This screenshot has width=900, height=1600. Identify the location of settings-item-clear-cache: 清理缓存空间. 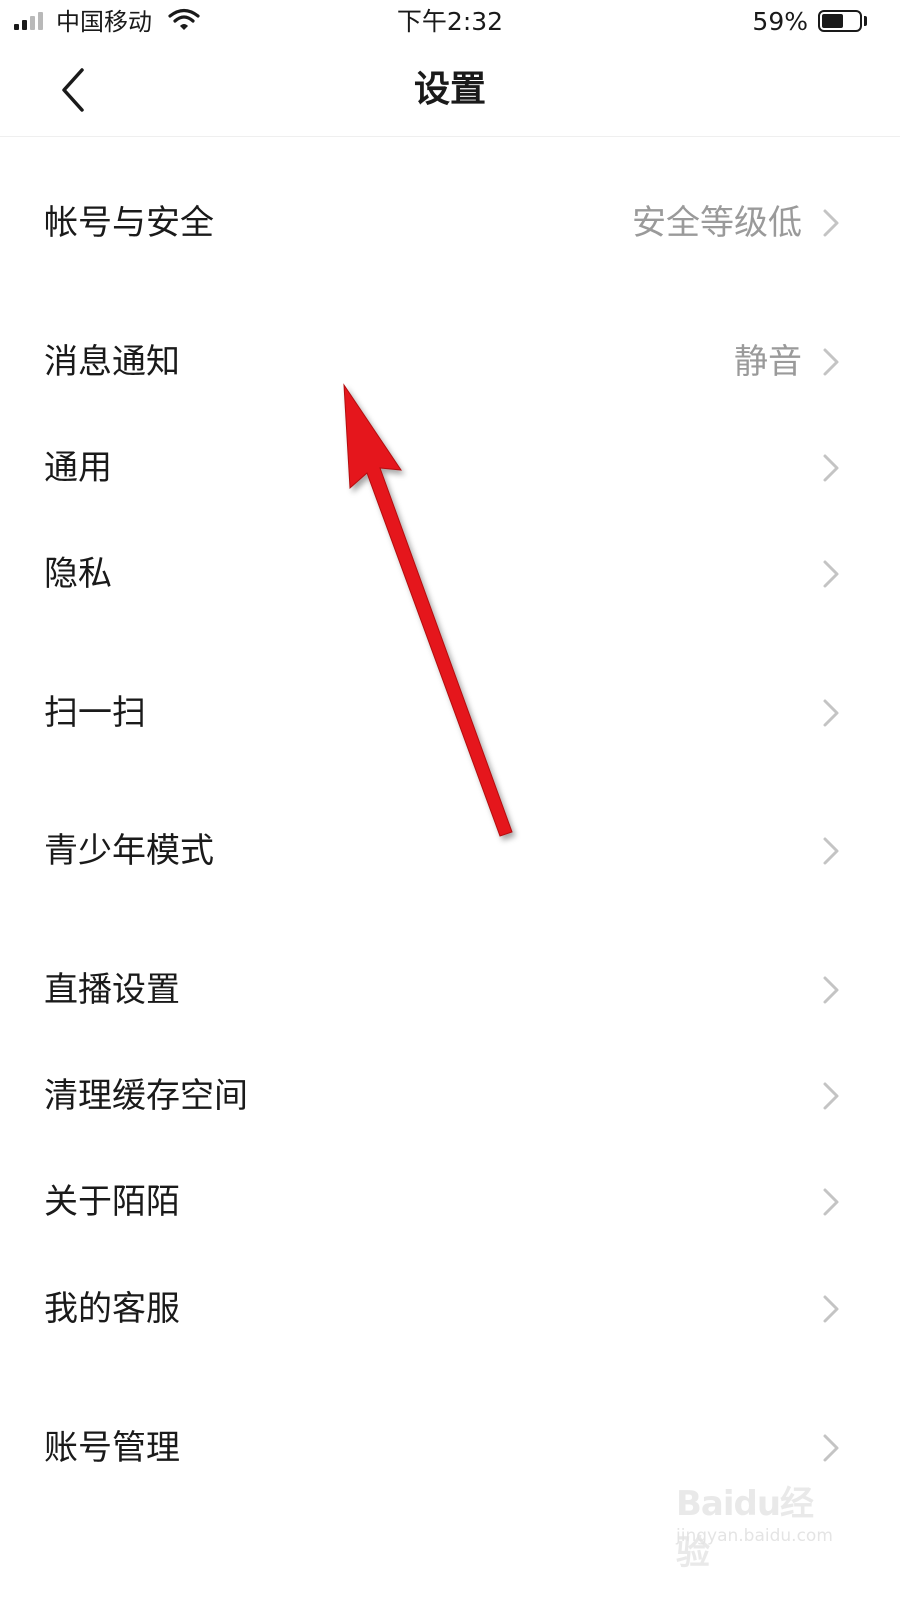
(450, 1096).